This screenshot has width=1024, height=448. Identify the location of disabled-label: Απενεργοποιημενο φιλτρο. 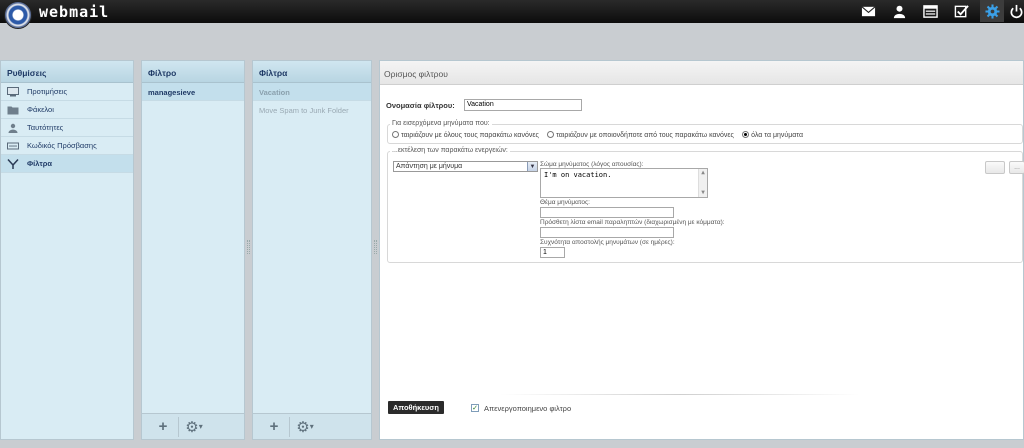
(528, 408).